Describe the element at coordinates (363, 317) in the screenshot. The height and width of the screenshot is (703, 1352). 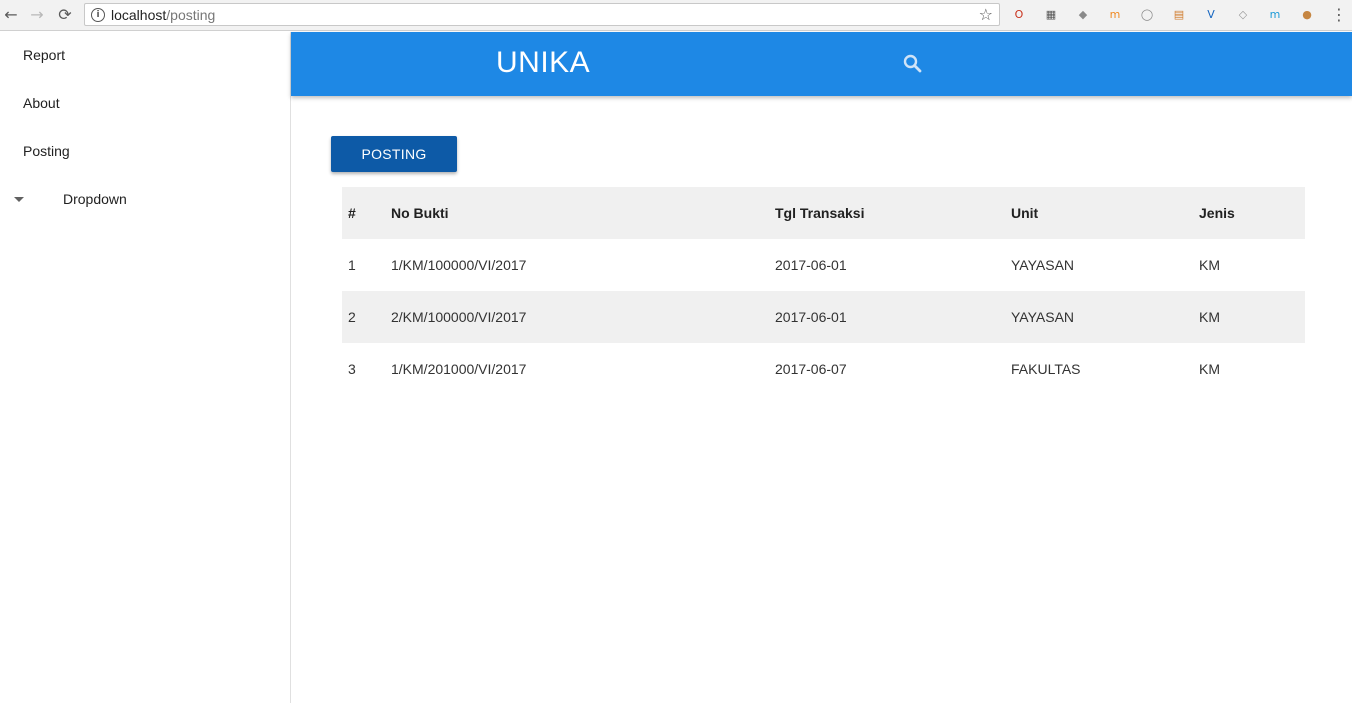
I see `cell-number: 2` at that location.